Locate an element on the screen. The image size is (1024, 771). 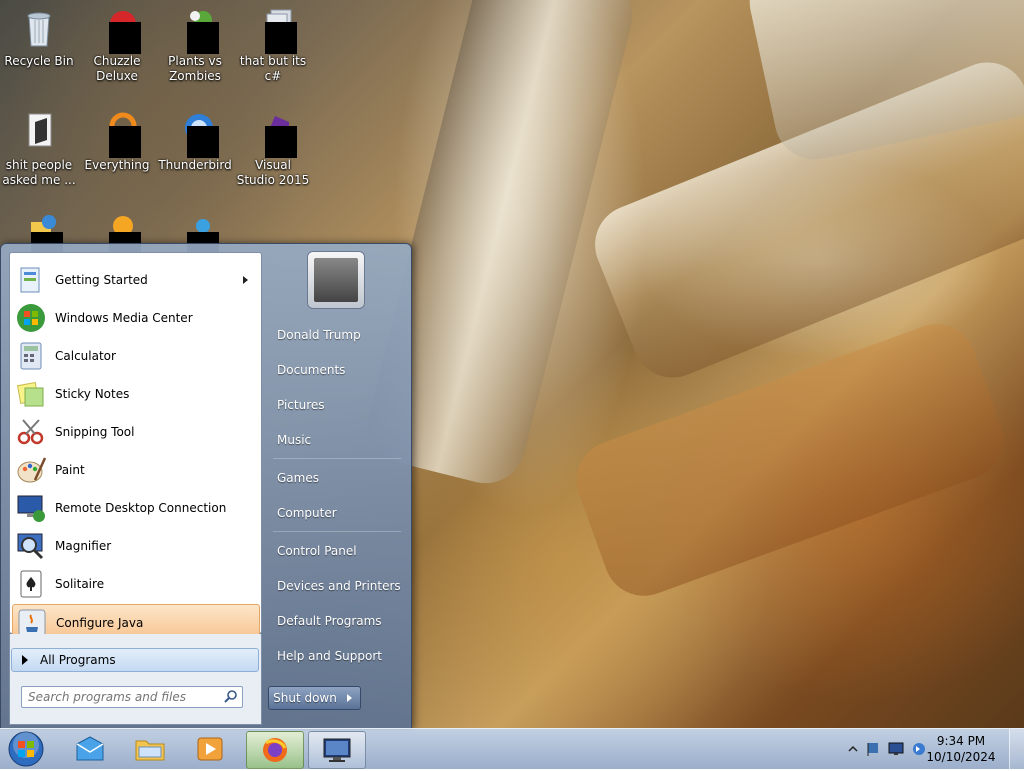
taskbar-button-mail is located at coordinates (90, 749).